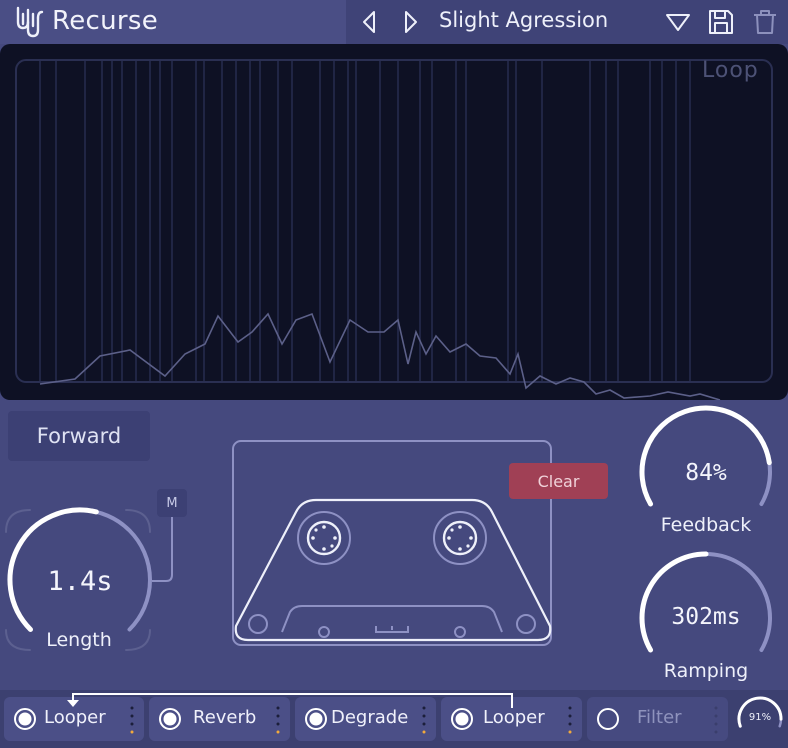 The width and height of the screenshot is (788, 748). What do you see at coordinates (30, 22) in the screenshot?
I see `recurse-logo-icon` at bounding box center [30, 22].